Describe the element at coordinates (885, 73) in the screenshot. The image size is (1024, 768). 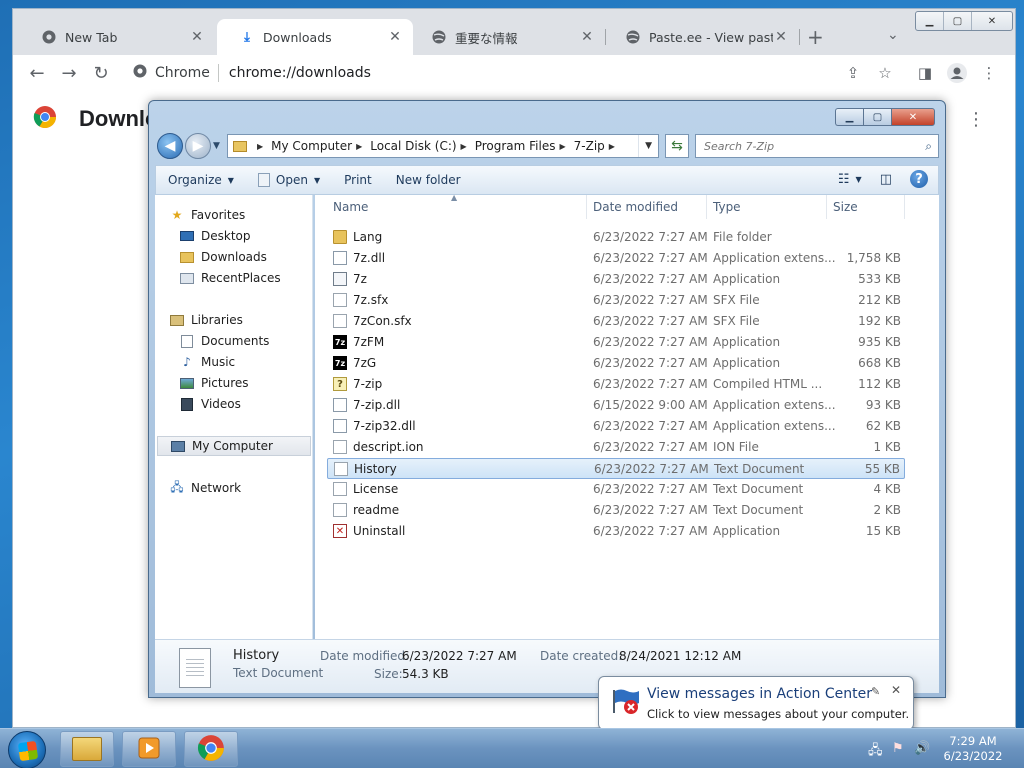
I see `bookmark-star-icon: ☆` at that location.